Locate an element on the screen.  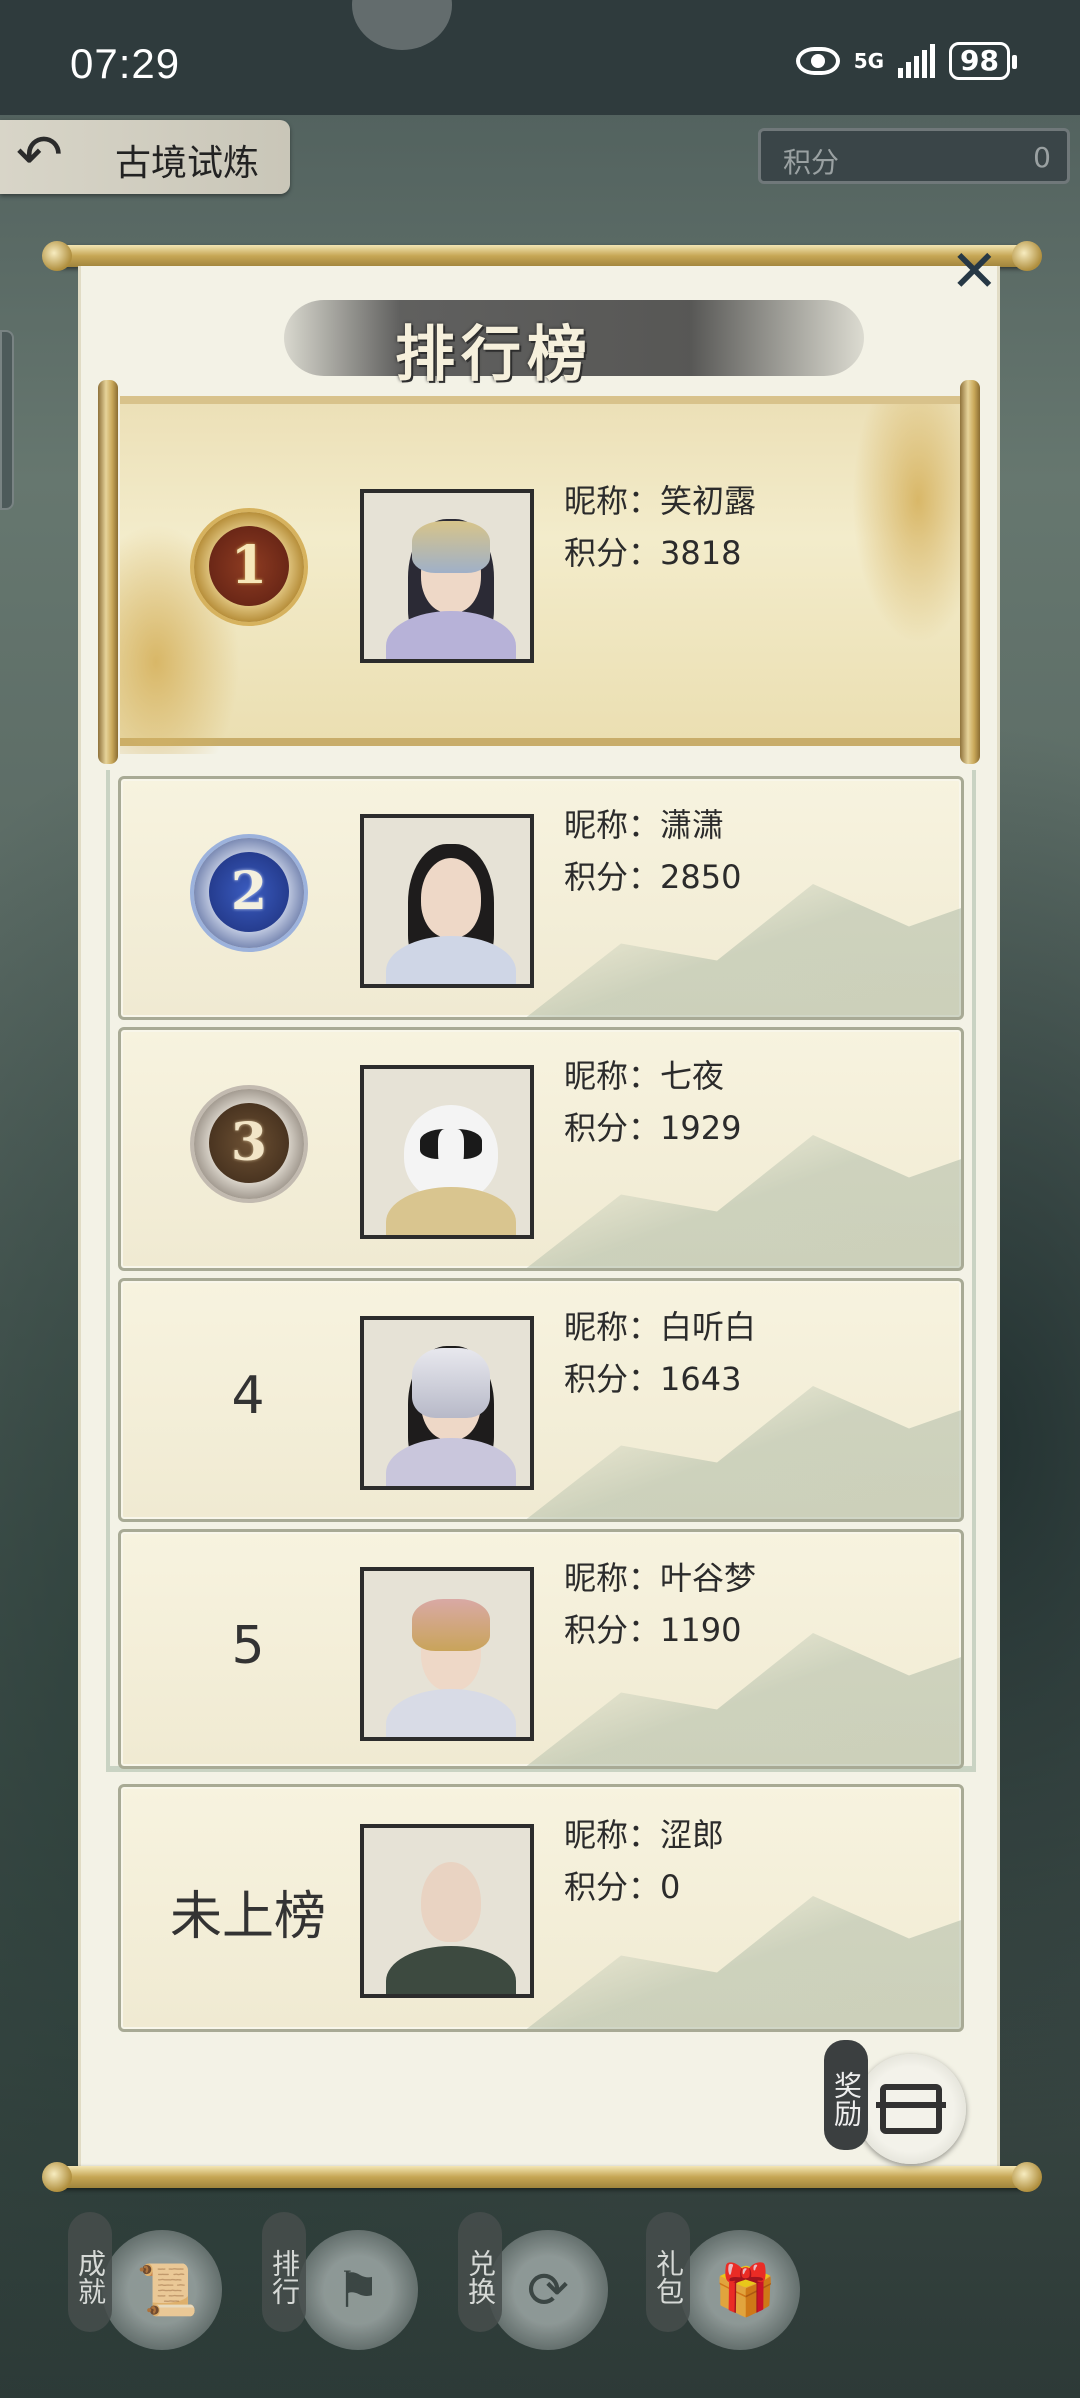
nickname: 昵称：白听白 is located at coordinates (660, 1327).